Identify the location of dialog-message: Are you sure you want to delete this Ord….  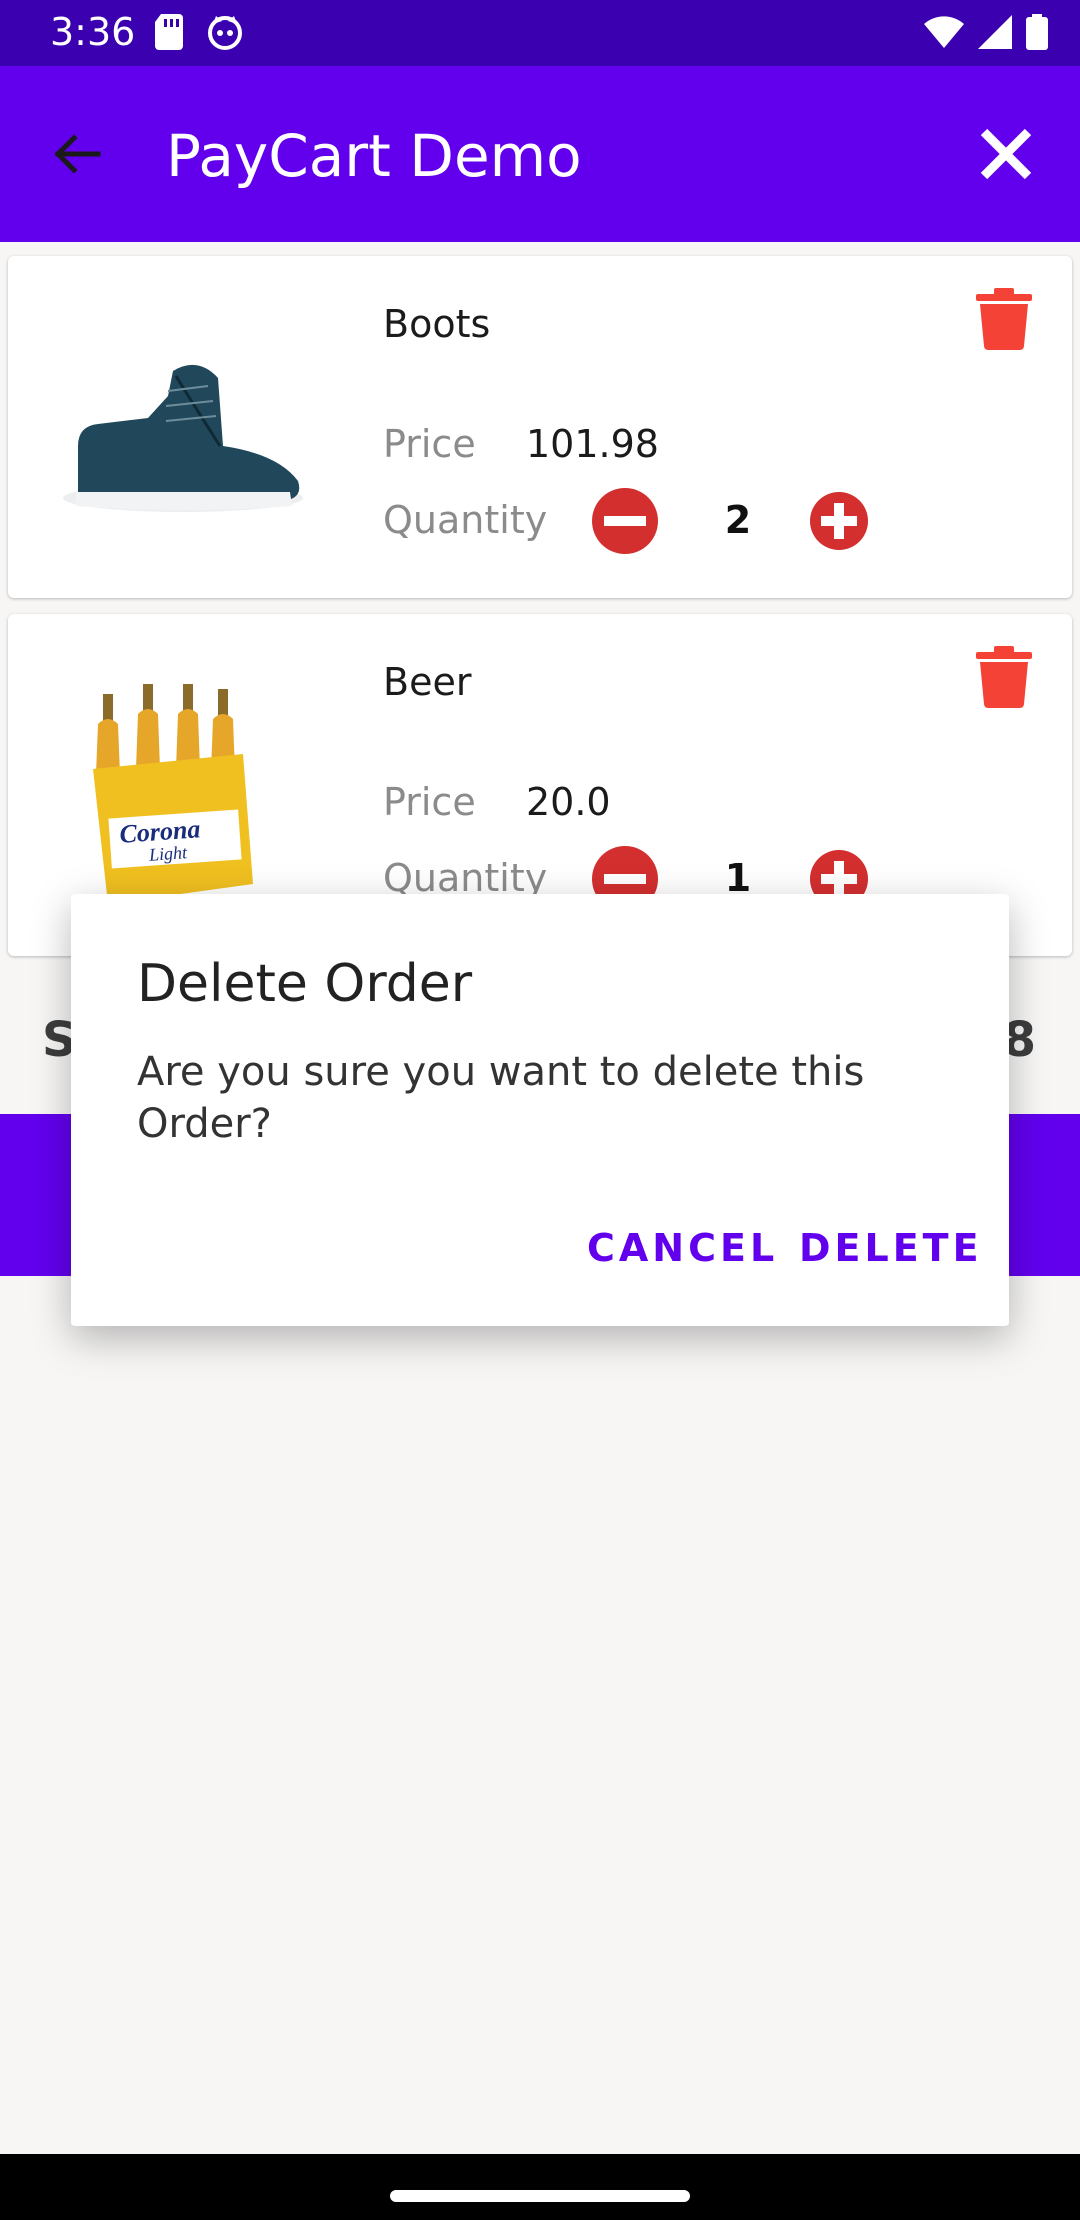
(501, 1098).